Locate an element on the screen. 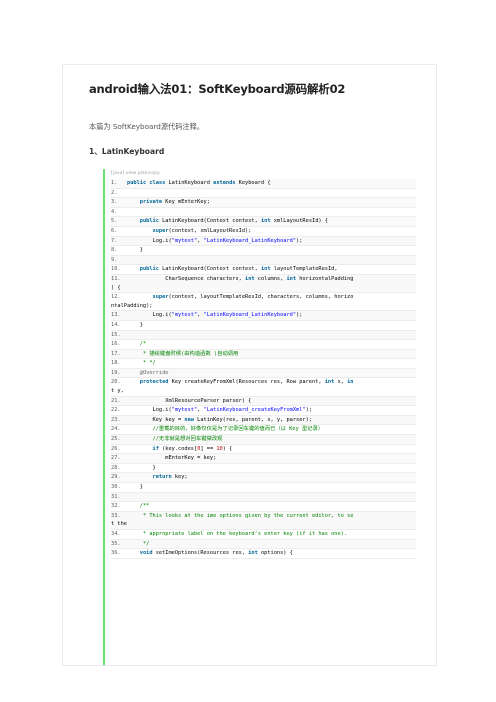 This screenshot has height=702, width=496. code-text: private Key mEnterKey; is located at coordinates (174, 202).